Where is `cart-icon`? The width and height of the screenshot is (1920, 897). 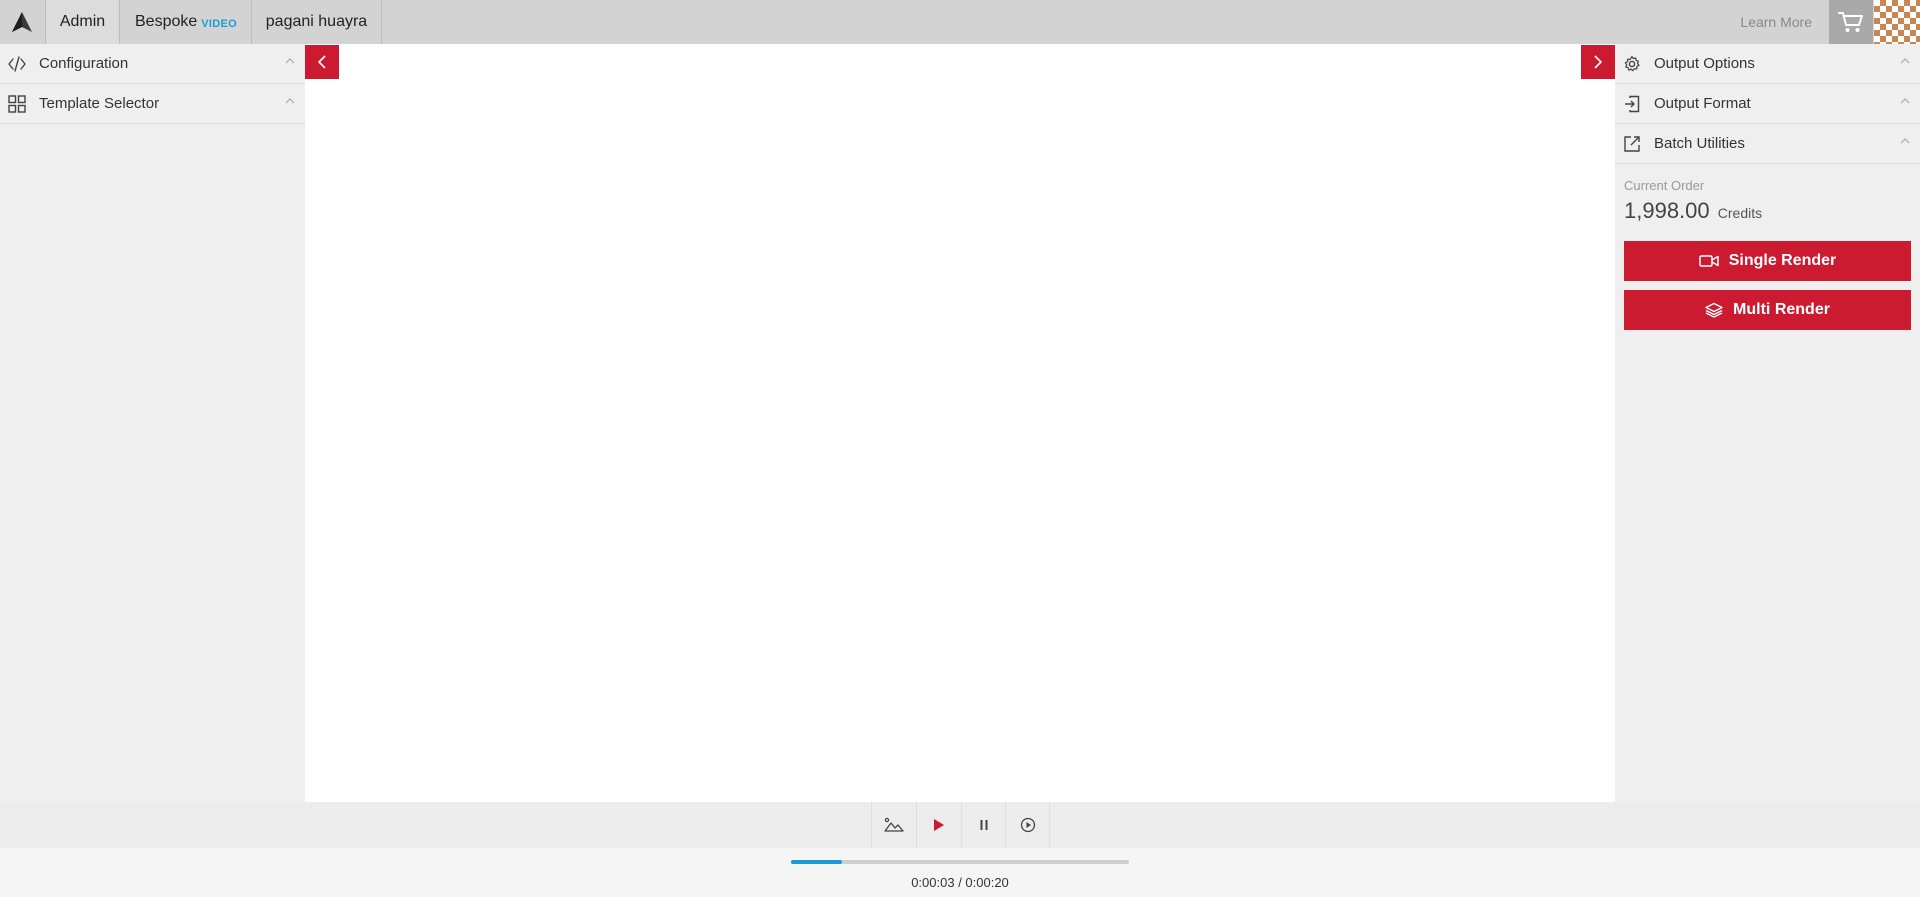
cart-icon is located at coordinates (1850, 22).